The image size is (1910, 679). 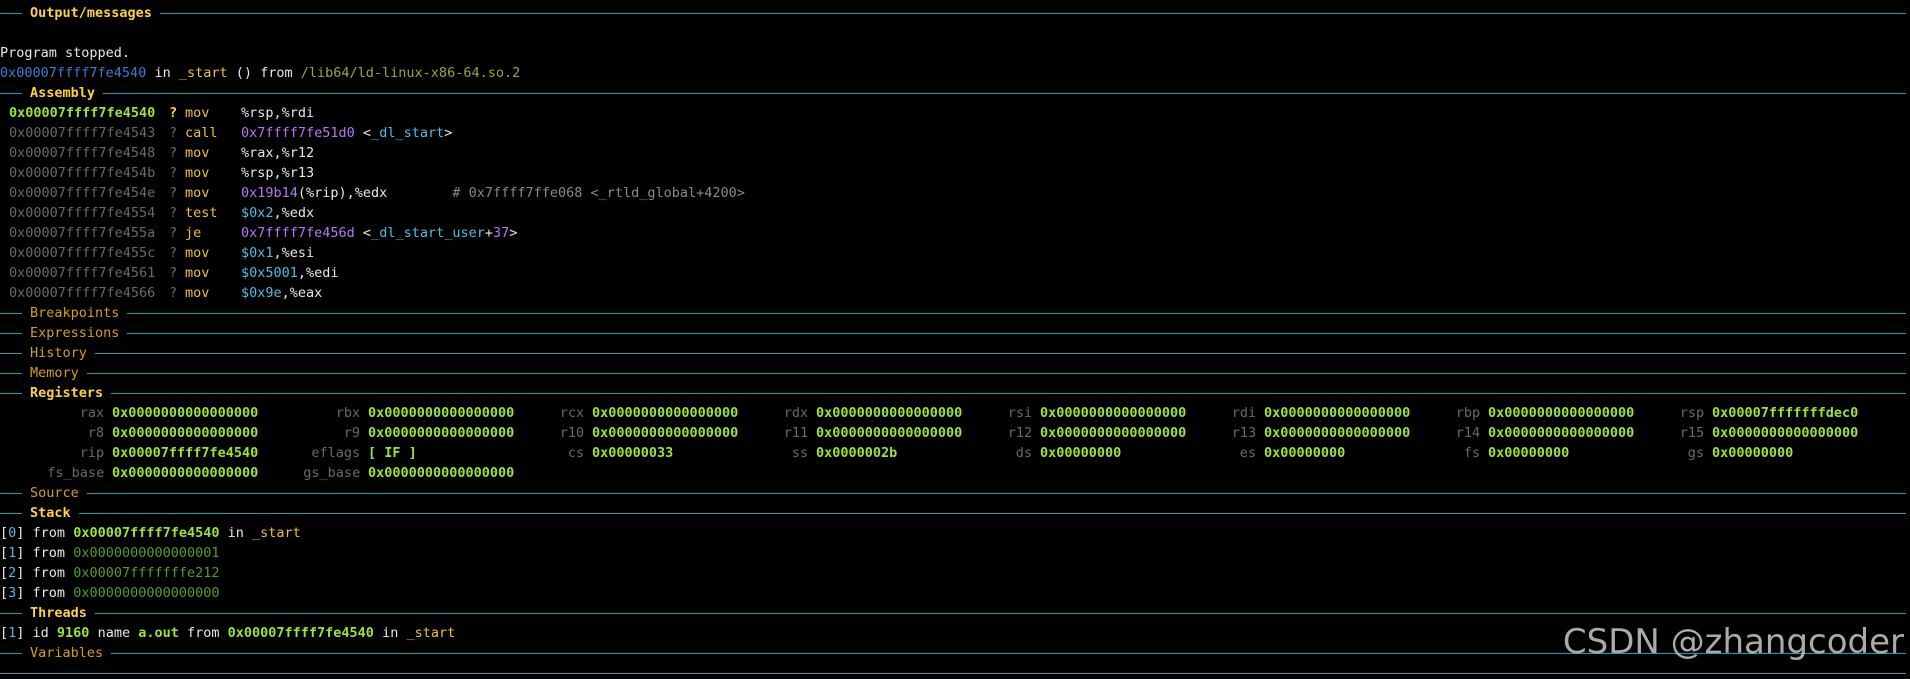 I want to click on asm-operand-part: %rsp,%rdi, so click(x=278, y=113).